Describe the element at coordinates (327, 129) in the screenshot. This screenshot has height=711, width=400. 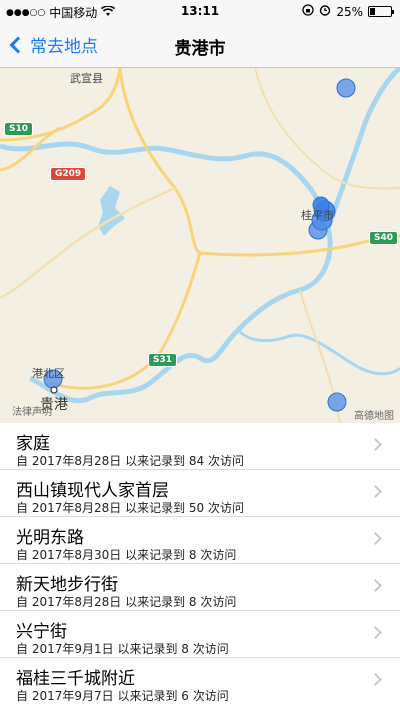
I see `road-northeast` at that location.